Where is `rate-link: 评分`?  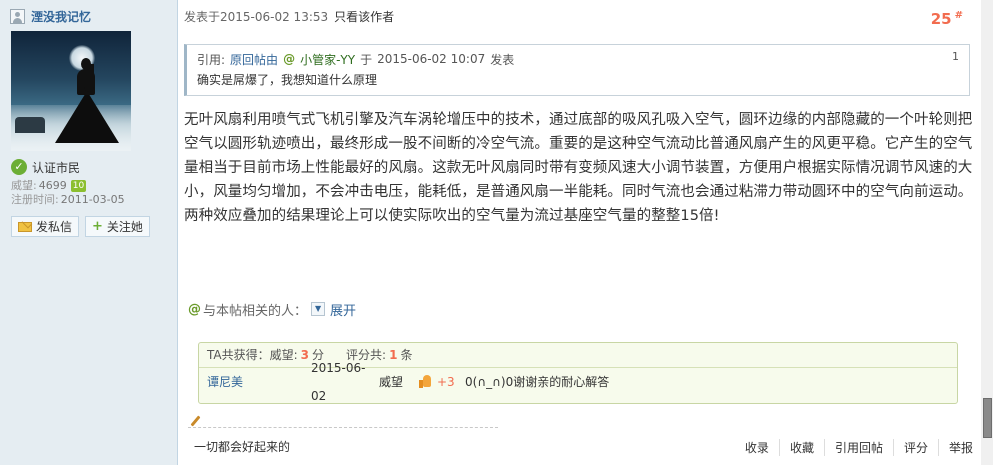
rate-link: 评分 is located at coordinates (915, 447).